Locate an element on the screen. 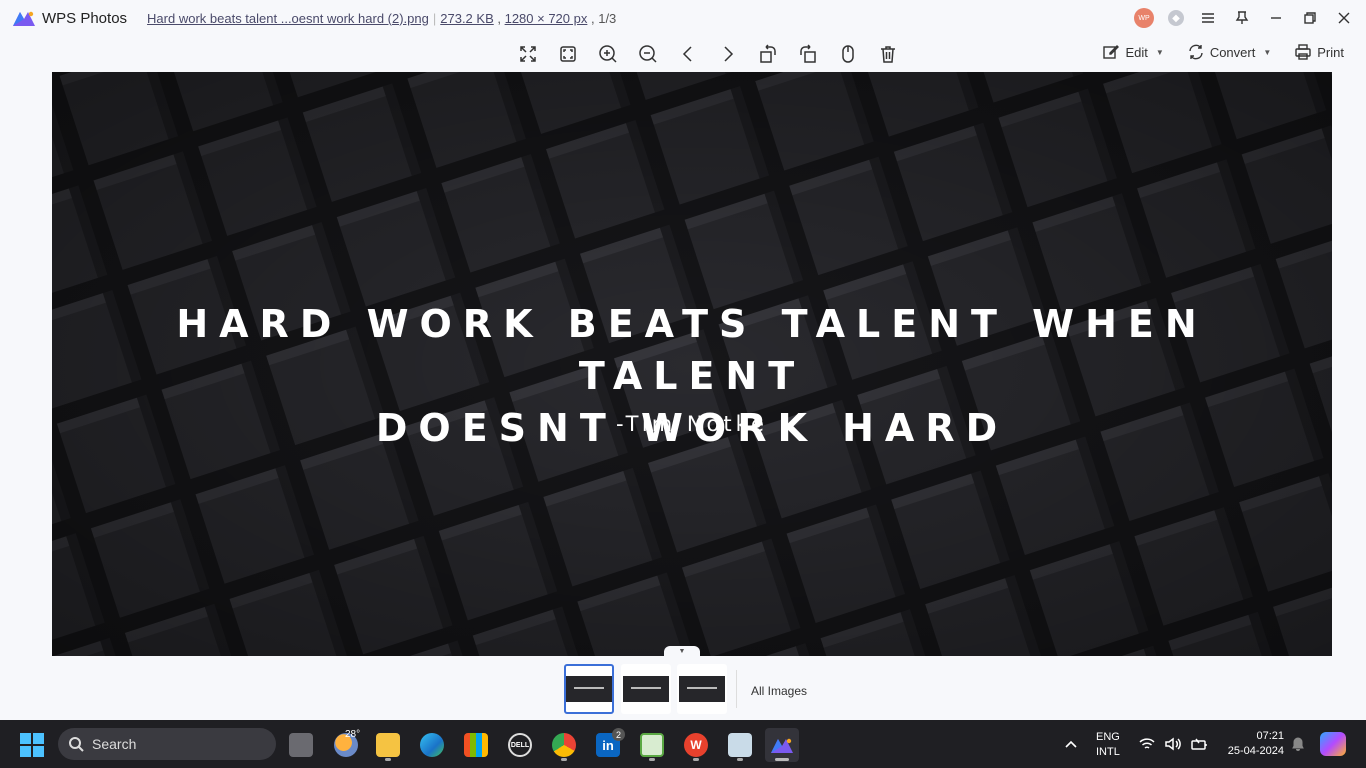 This screenshot has height=768, width=1366. store-app is located at coordinates (476, 745).